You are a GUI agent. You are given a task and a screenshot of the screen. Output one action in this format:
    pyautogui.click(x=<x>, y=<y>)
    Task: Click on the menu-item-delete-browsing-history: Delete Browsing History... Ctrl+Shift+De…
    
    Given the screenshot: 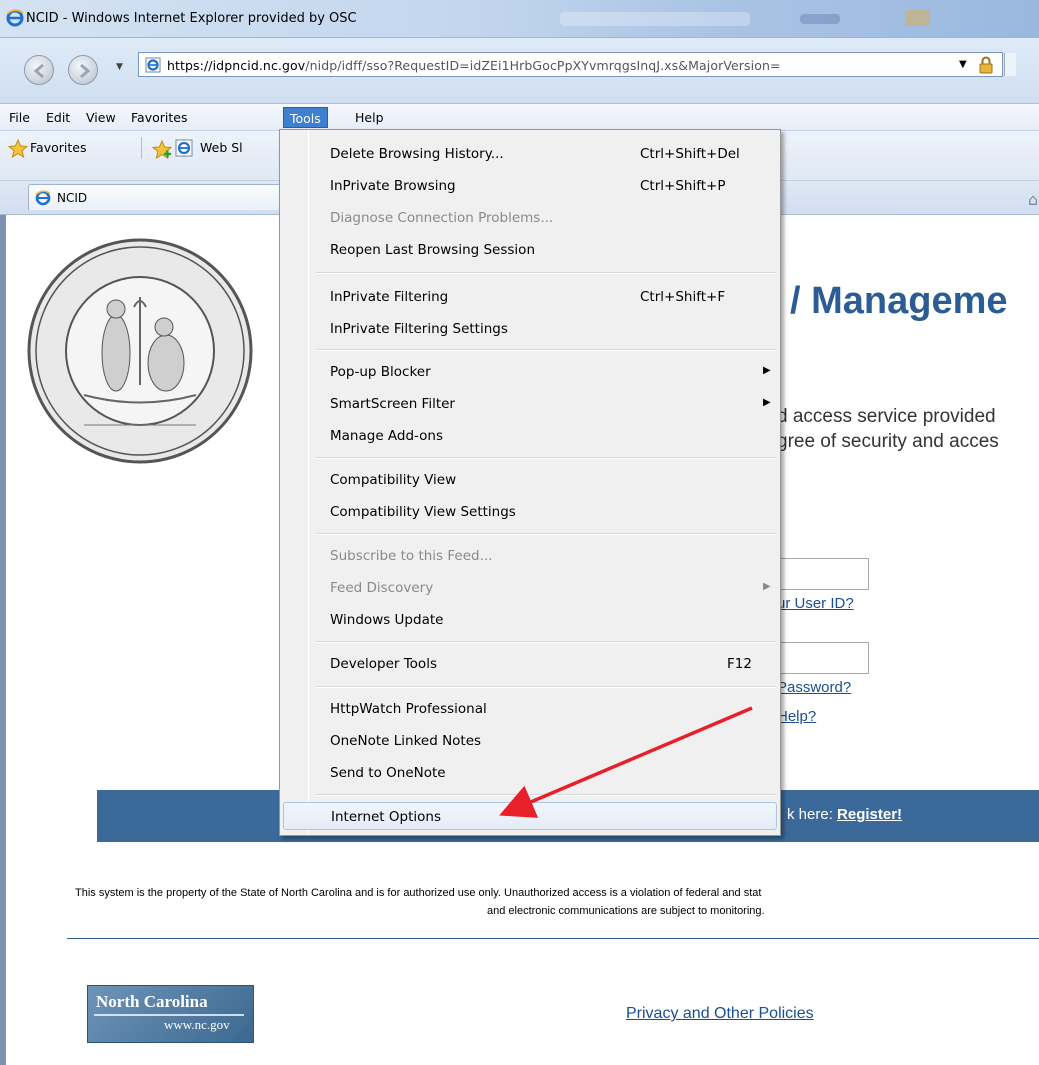 What is the action you would take?
    pyautogui.click(x=530, y=154)
    